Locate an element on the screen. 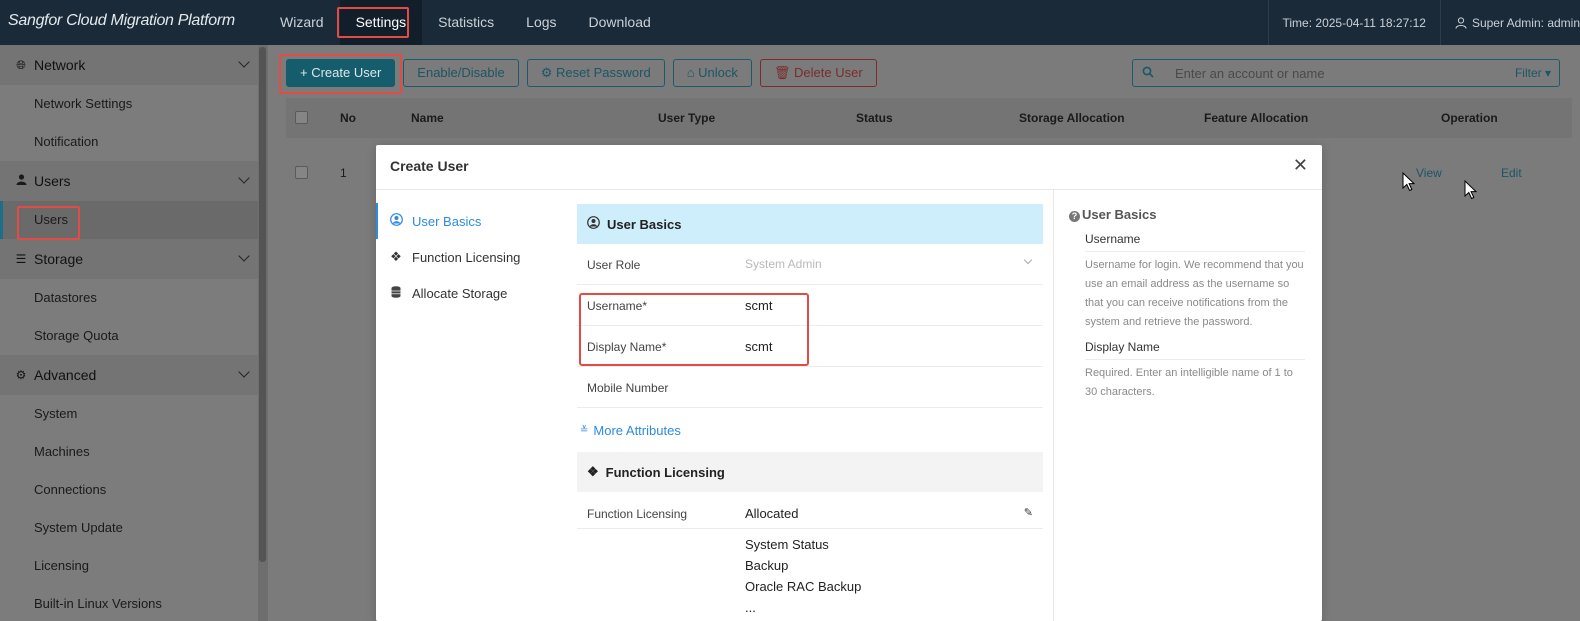  view-link: View is located at coordinates (1429, 173).